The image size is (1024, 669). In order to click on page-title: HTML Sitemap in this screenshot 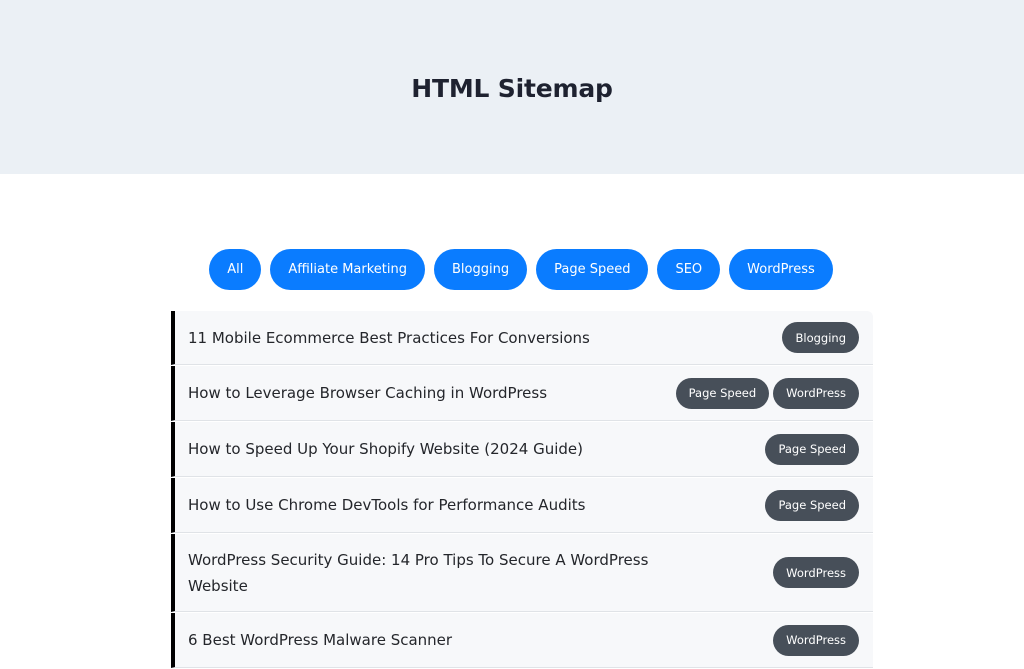, I will do `click(512, 88)`.